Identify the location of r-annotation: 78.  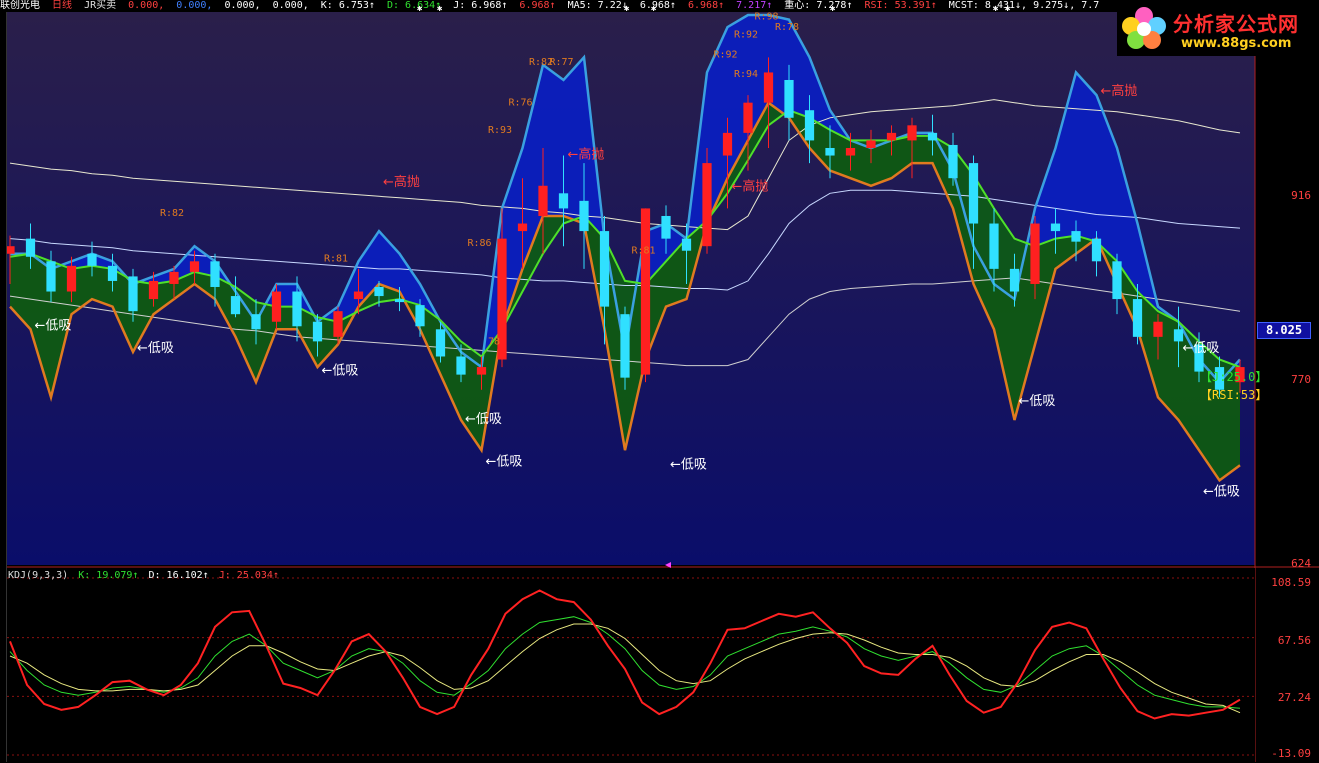
(494, 341).